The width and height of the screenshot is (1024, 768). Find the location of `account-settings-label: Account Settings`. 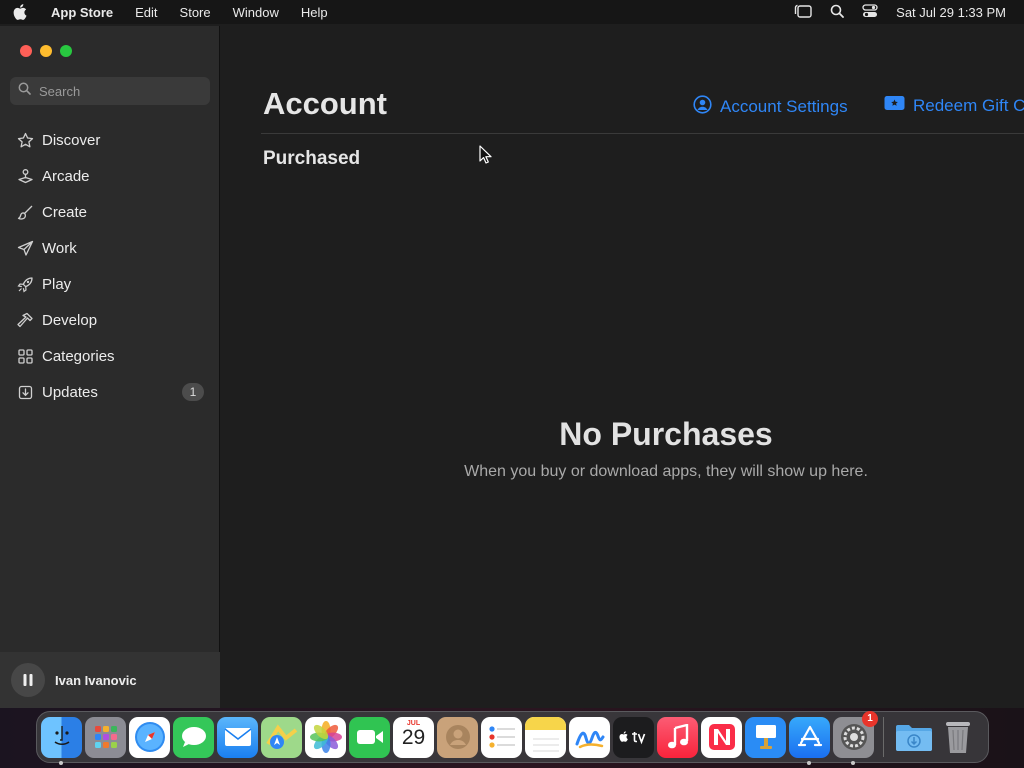

account-settings-label: Account Settings is located at coordinates (784, 106).